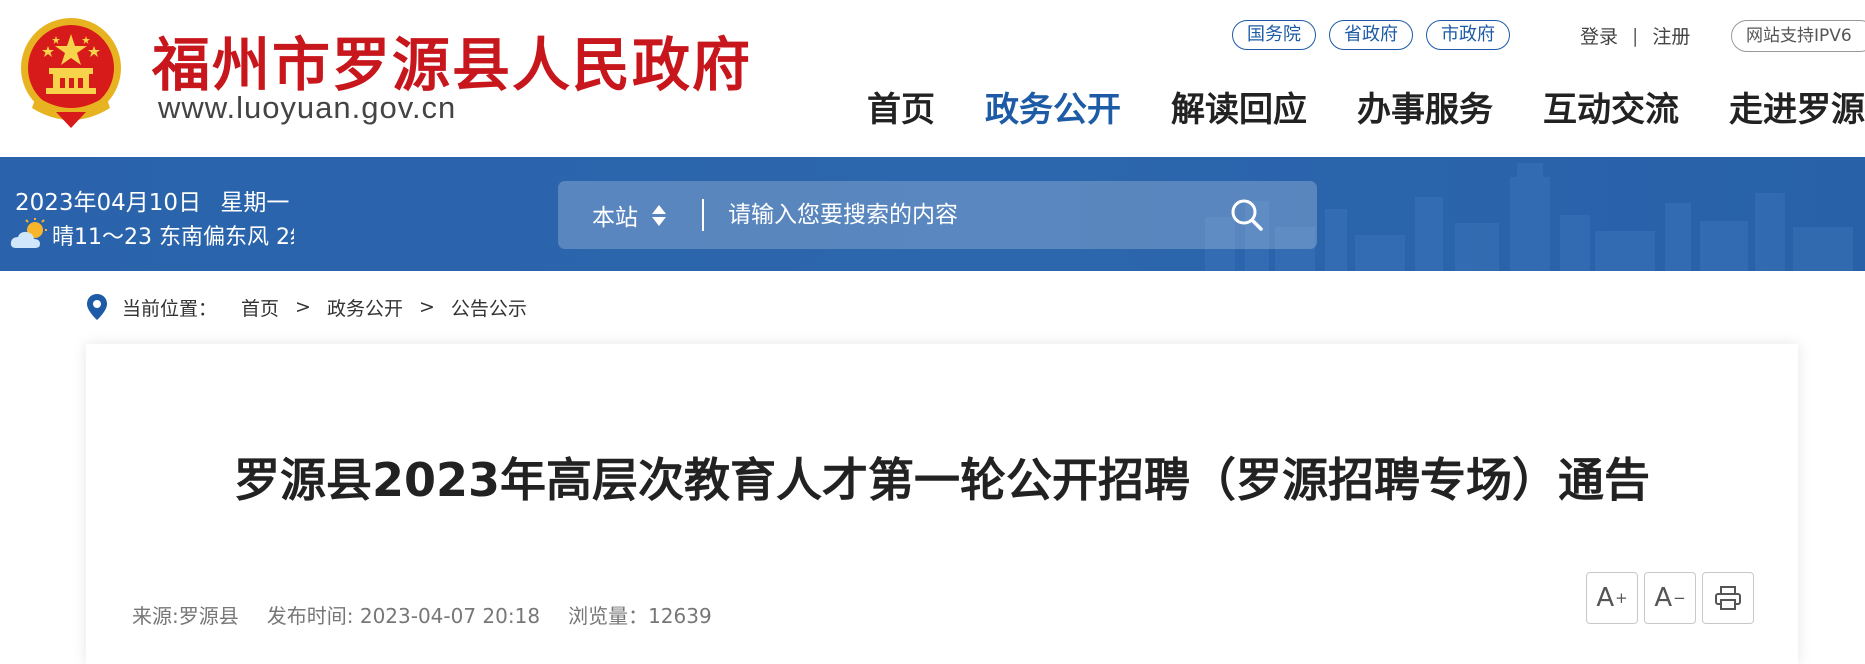 The image size is (1865, 664). I want to click on article-title: 罗源县2023年高层次教育人才第一轮公开招聘（罗源招聘专场）通告, so click(942, 480).